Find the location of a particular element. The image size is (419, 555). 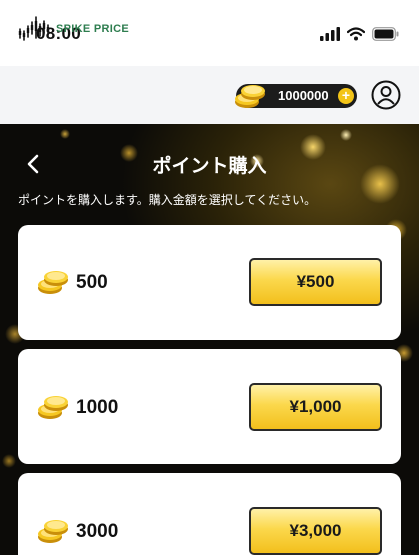

page-title: ポイント購入 is located at coordinates (209, 166).